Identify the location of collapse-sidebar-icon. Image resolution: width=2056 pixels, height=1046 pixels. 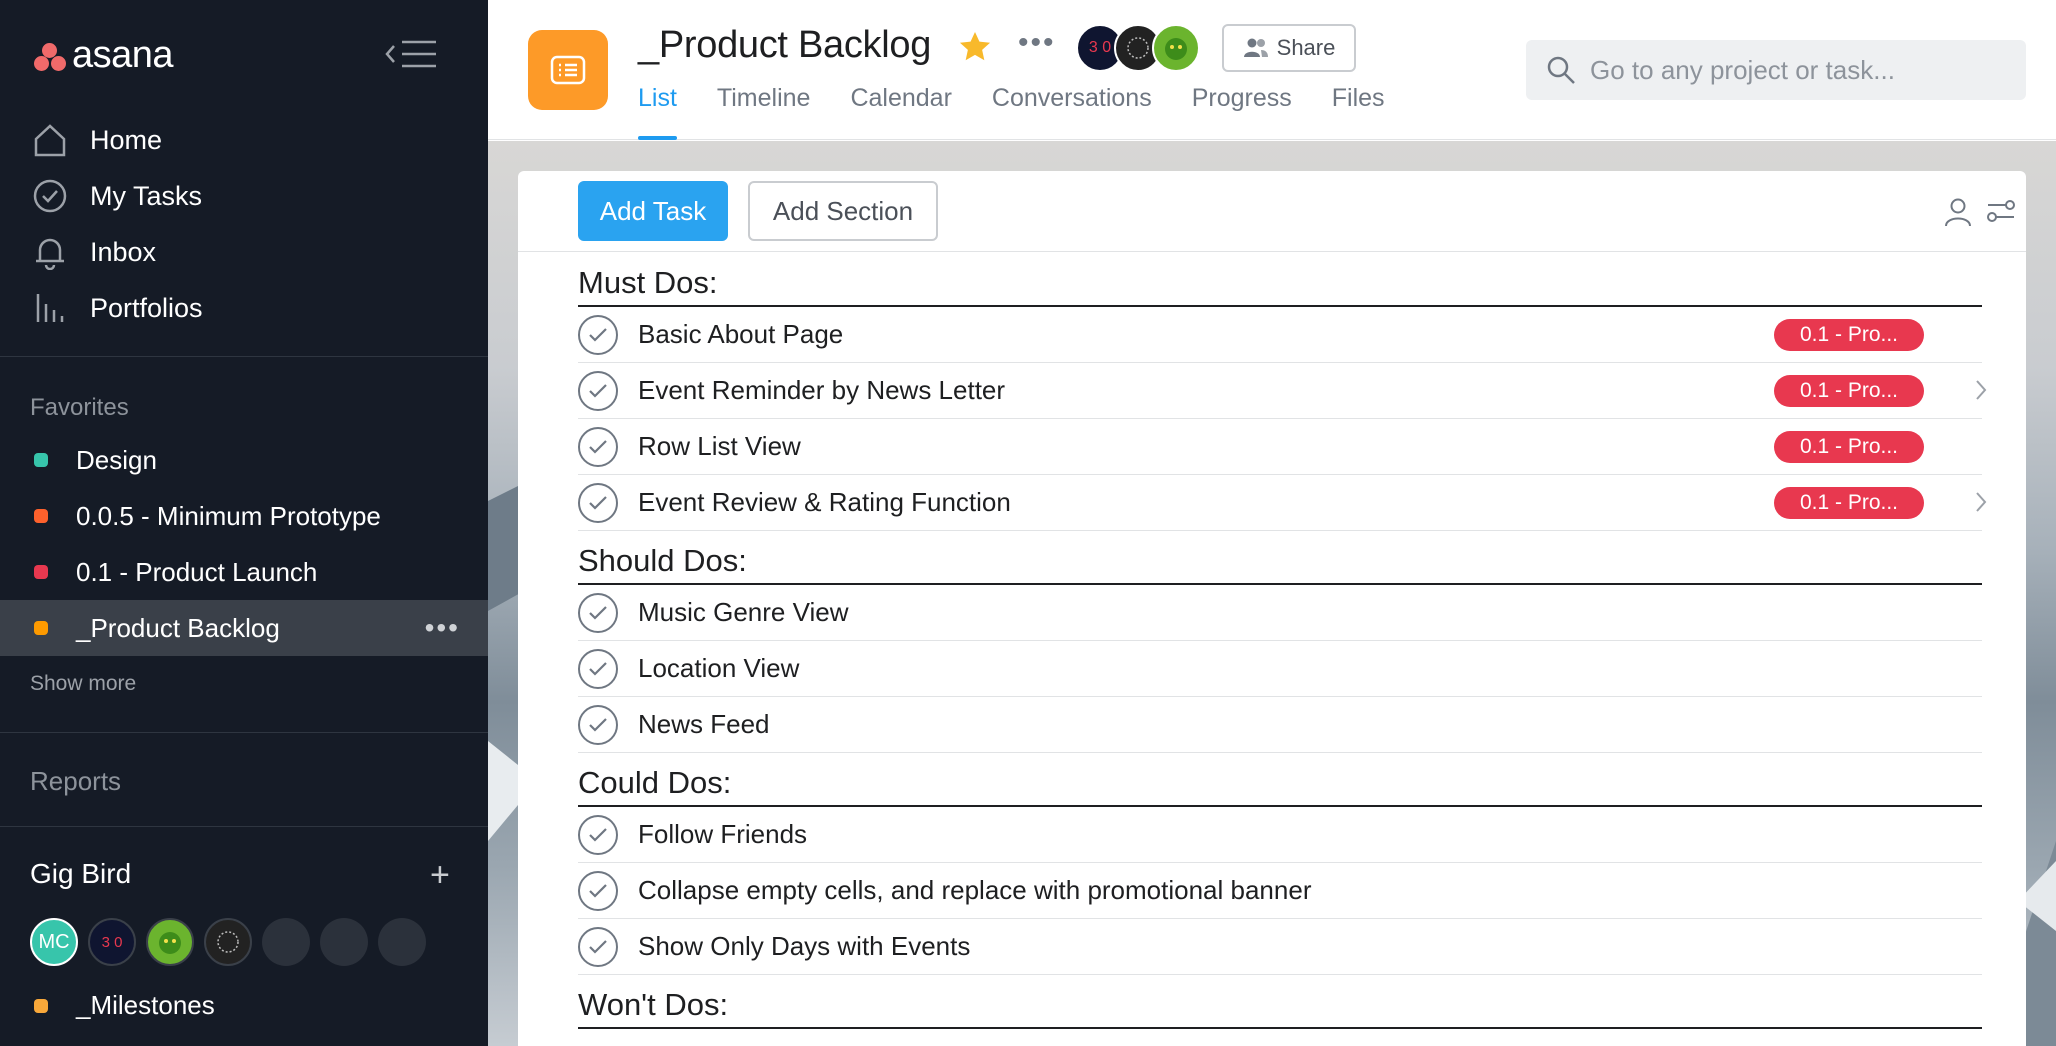
(412, 54).